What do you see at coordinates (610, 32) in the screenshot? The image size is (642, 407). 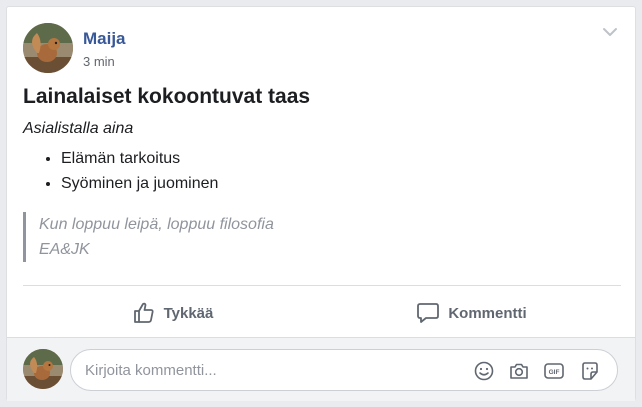 I see `chevron-down-icon` at bounding box center [610, 32].